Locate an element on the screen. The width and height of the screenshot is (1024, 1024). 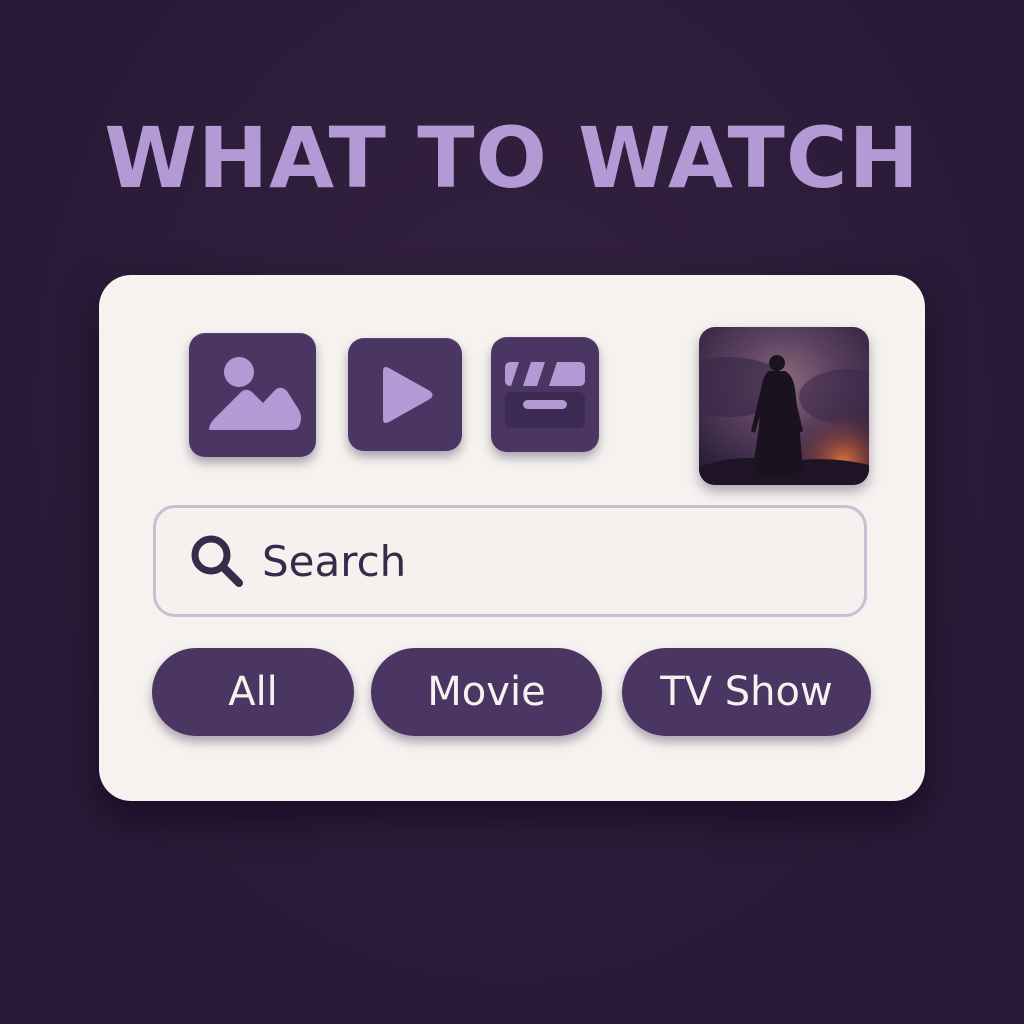
image-tile-button is located at coordinates (252, 395).